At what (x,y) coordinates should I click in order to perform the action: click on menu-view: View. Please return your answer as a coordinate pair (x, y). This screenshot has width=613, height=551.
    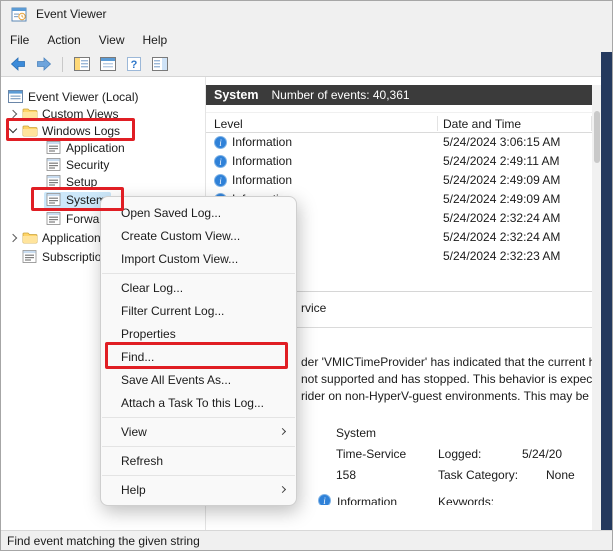
    Looking at the image, I should click on (112, 40).